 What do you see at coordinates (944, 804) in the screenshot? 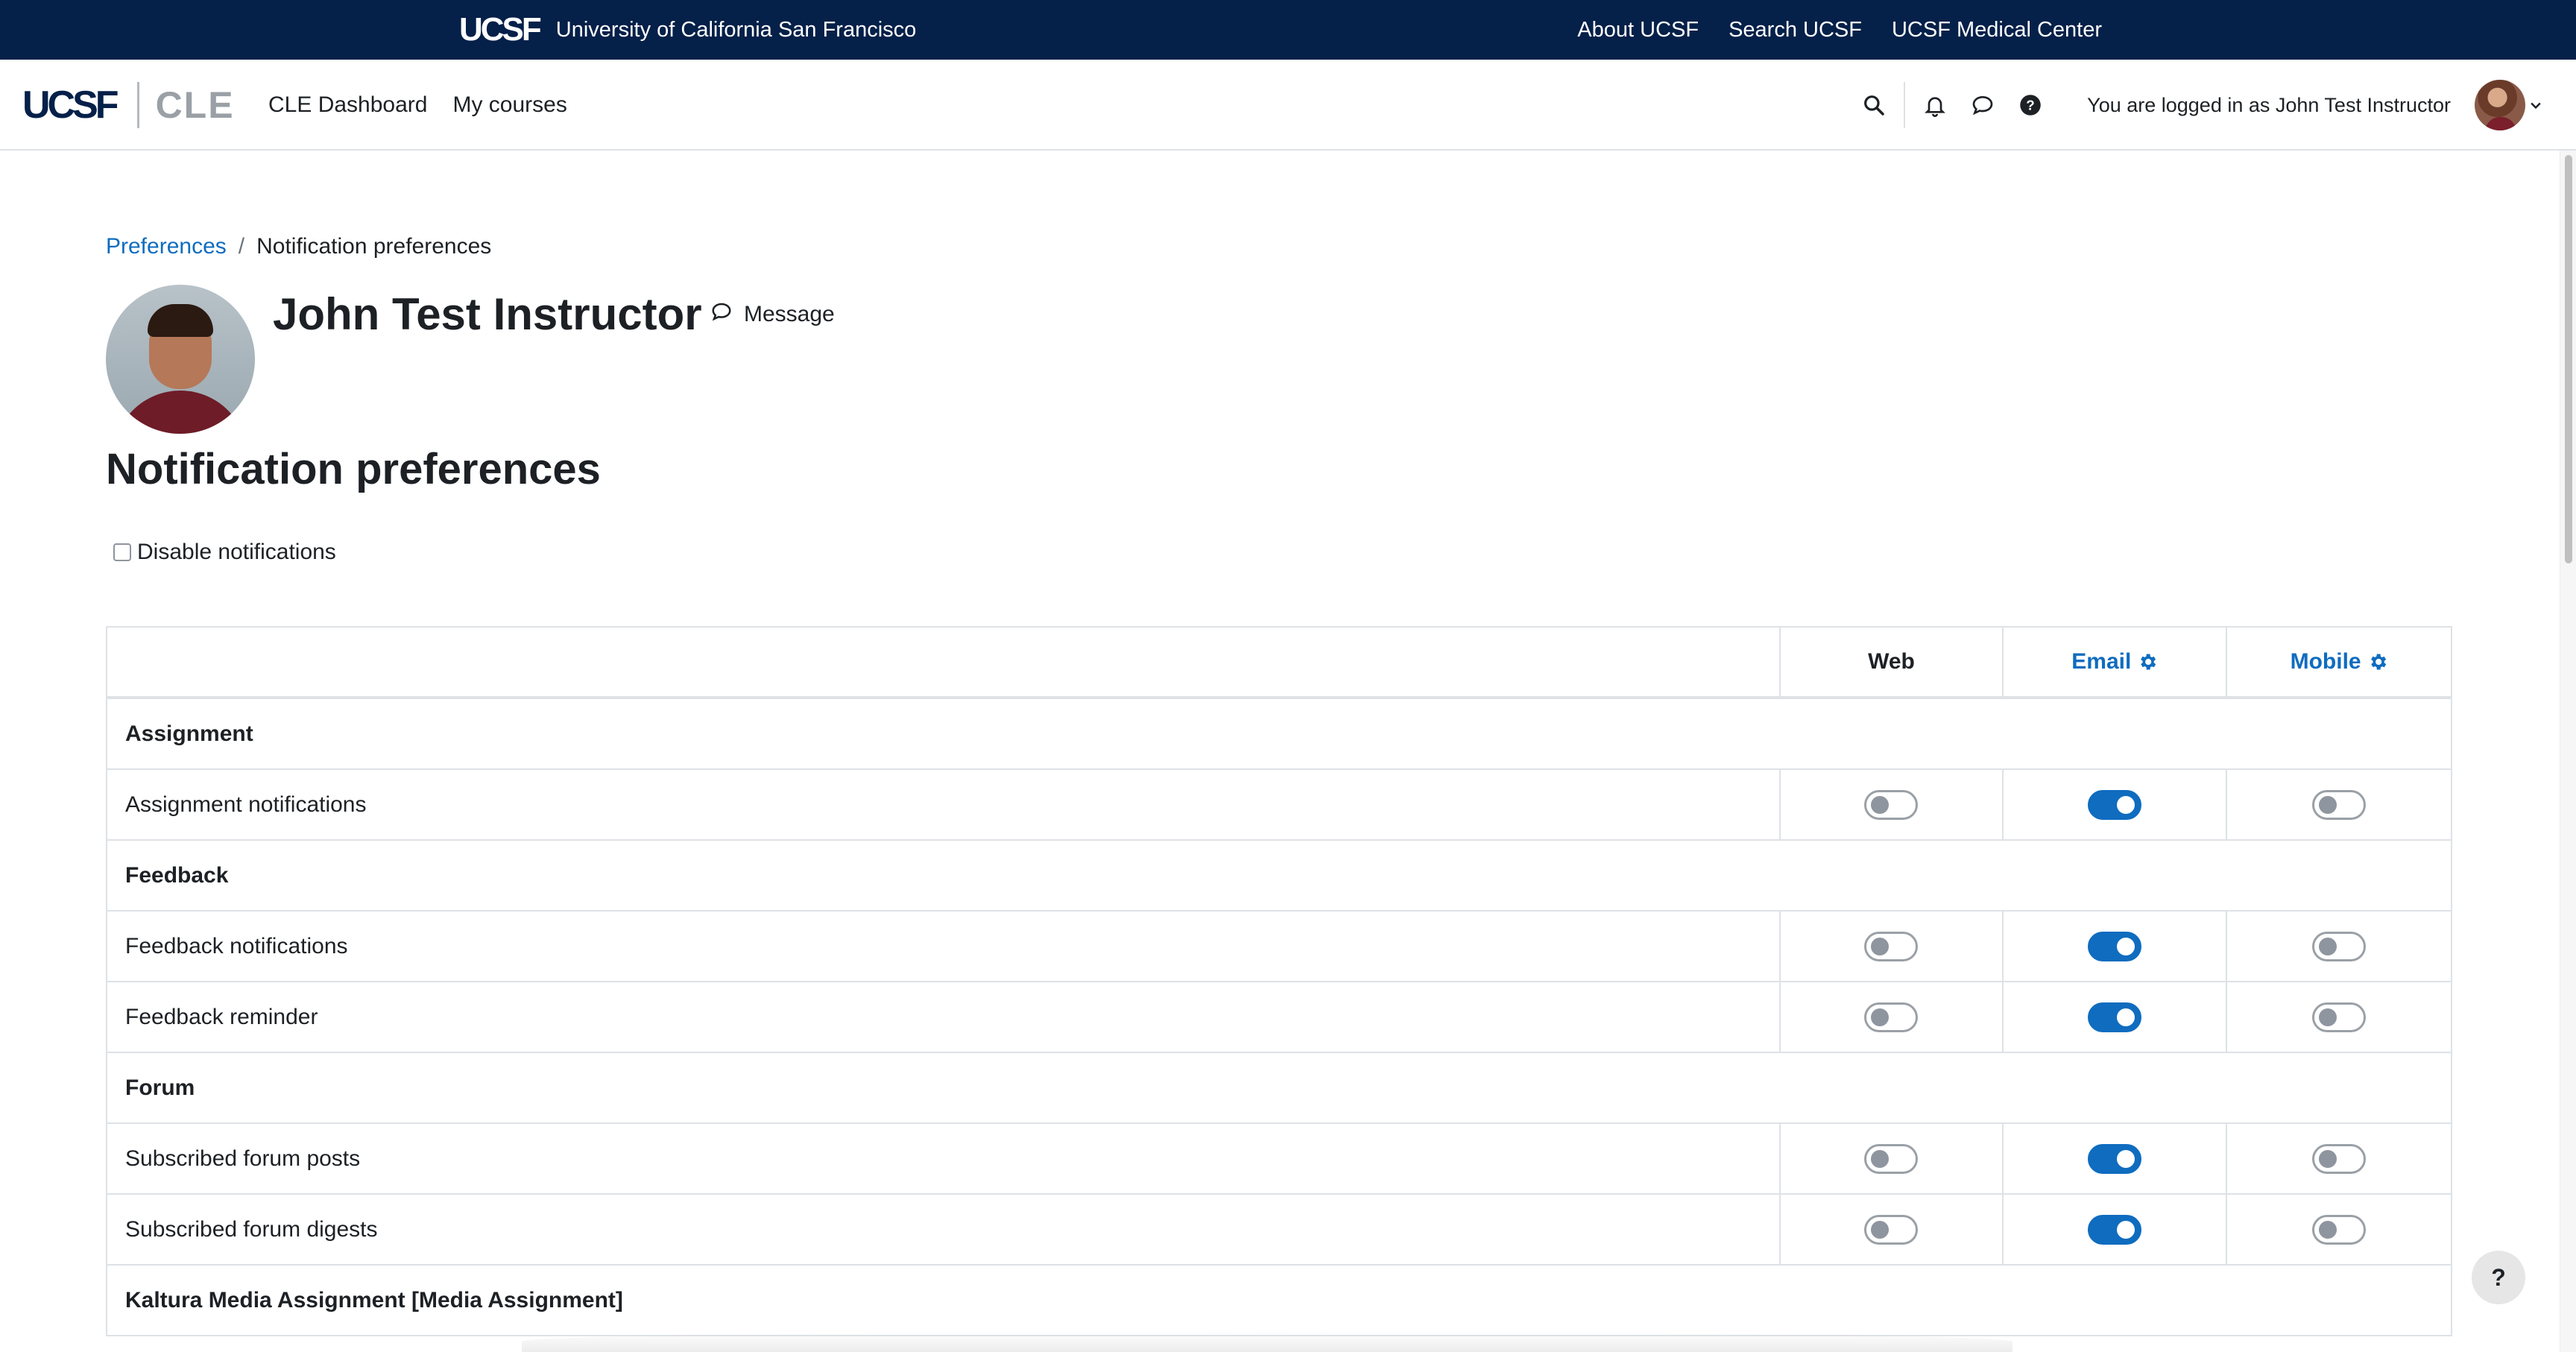
I see `preference-label: Assignment notifications` at bounding box center [944, 804].